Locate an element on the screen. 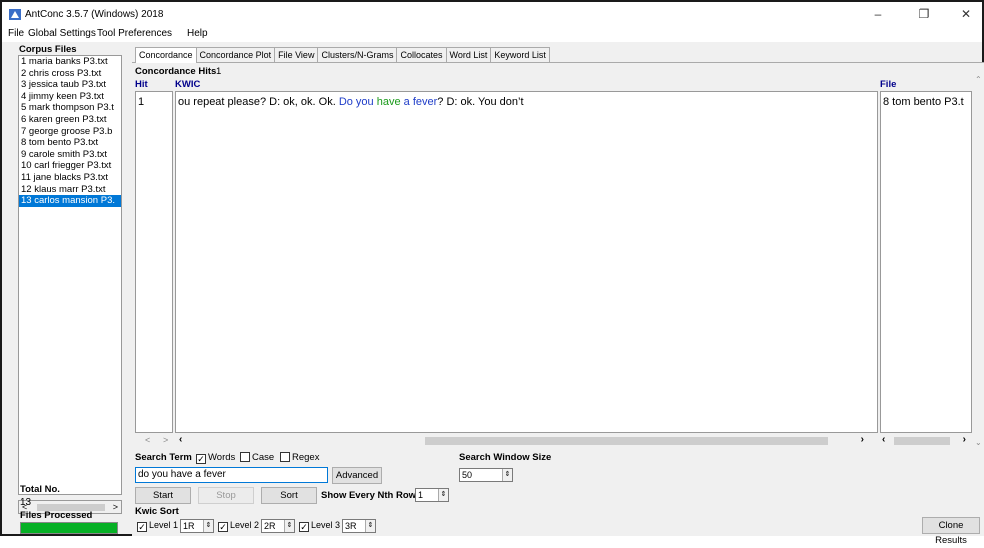 This screenshot has height=548, width=984. kwic-keyword-part1: Do you is located at coordinates (356, 102).